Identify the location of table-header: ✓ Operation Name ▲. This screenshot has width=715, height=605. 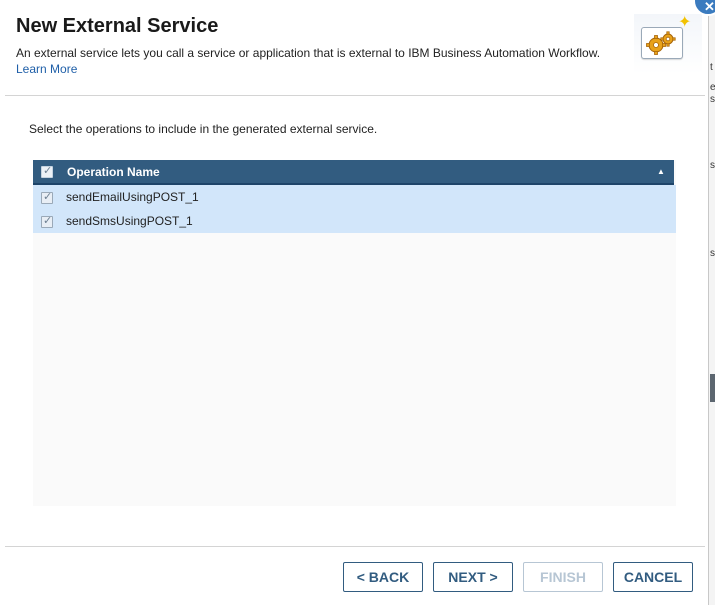
(353, 172).